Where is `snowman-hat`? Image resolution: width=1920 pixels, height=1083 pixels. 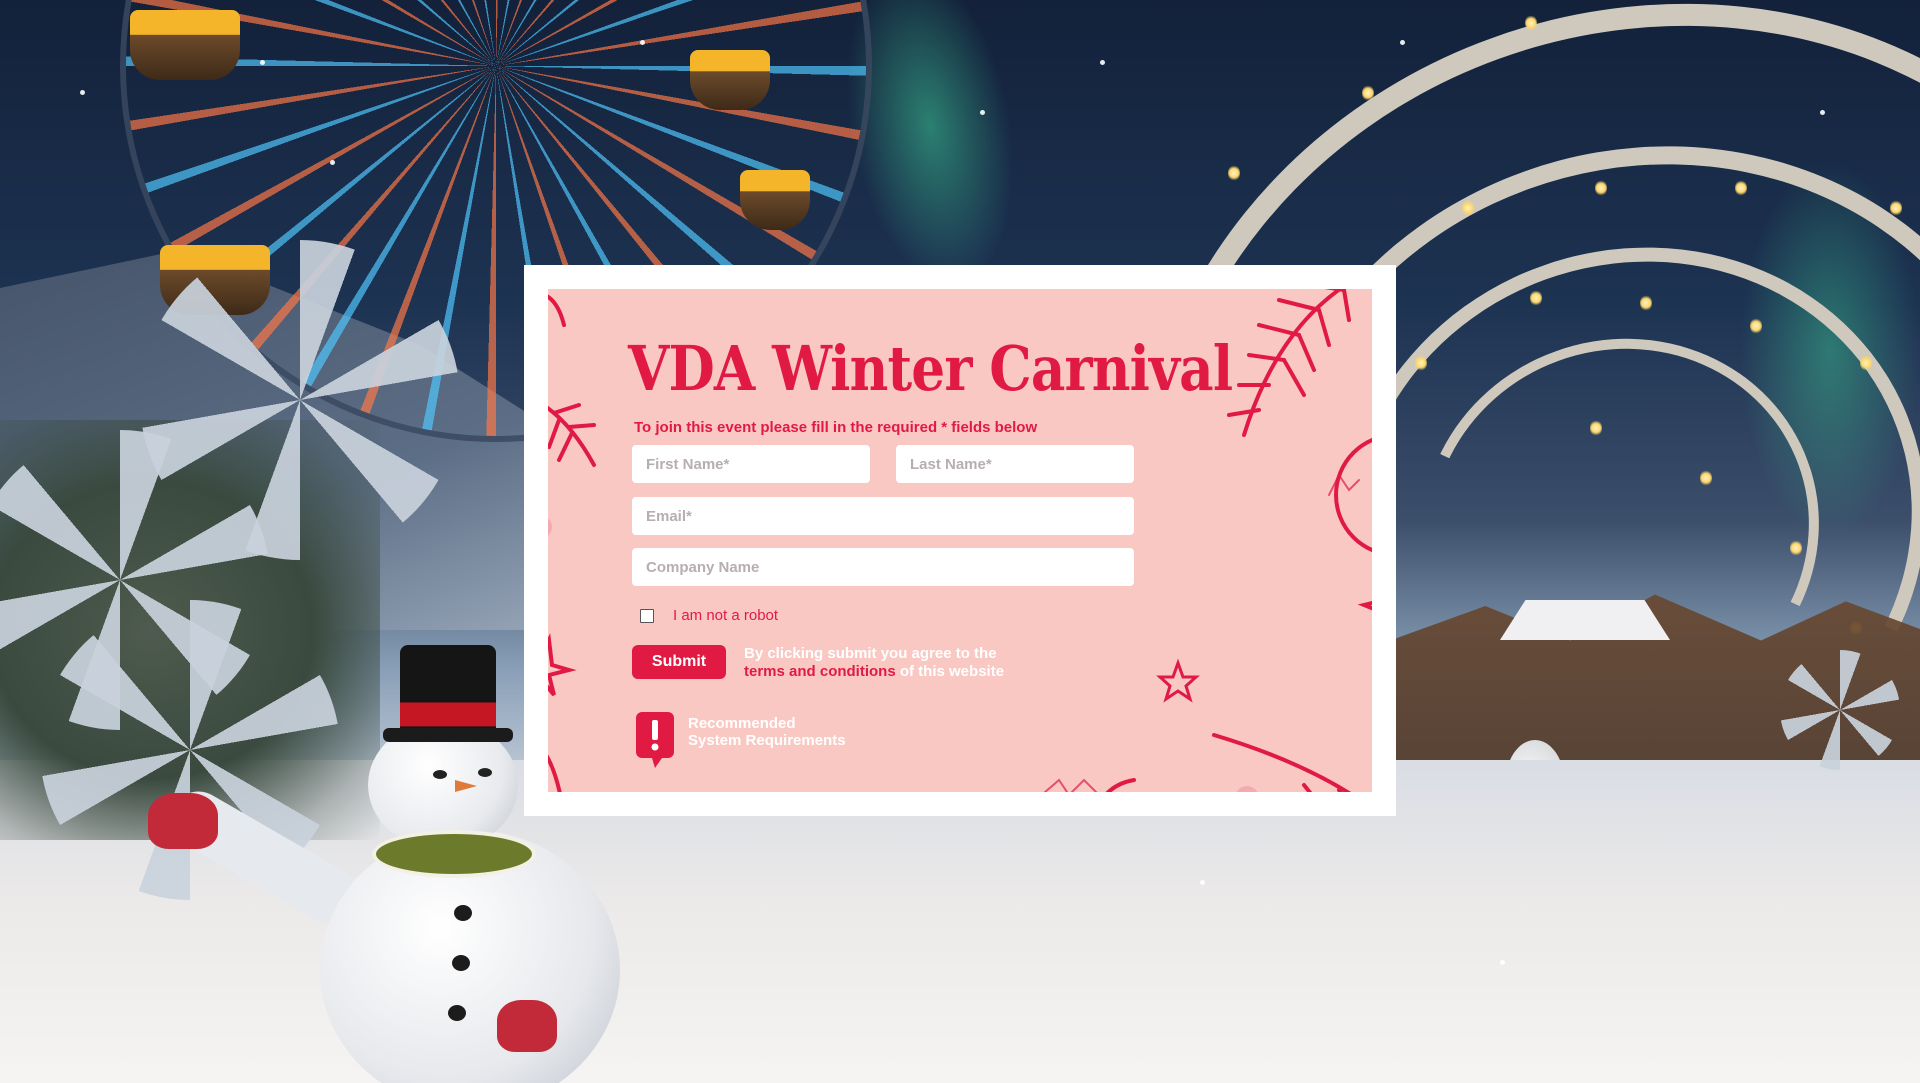
snowman-hat is located at coordinates (448, 691).